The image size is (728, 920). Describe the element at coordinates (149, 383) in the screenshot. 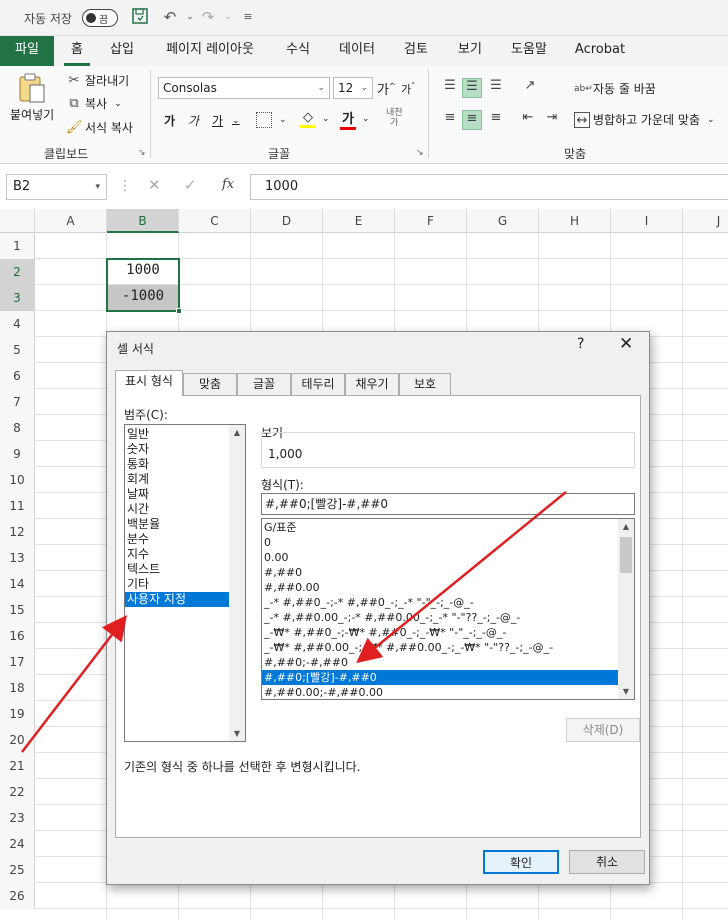

I see `tab-number-format: 표시 형식` at that location.